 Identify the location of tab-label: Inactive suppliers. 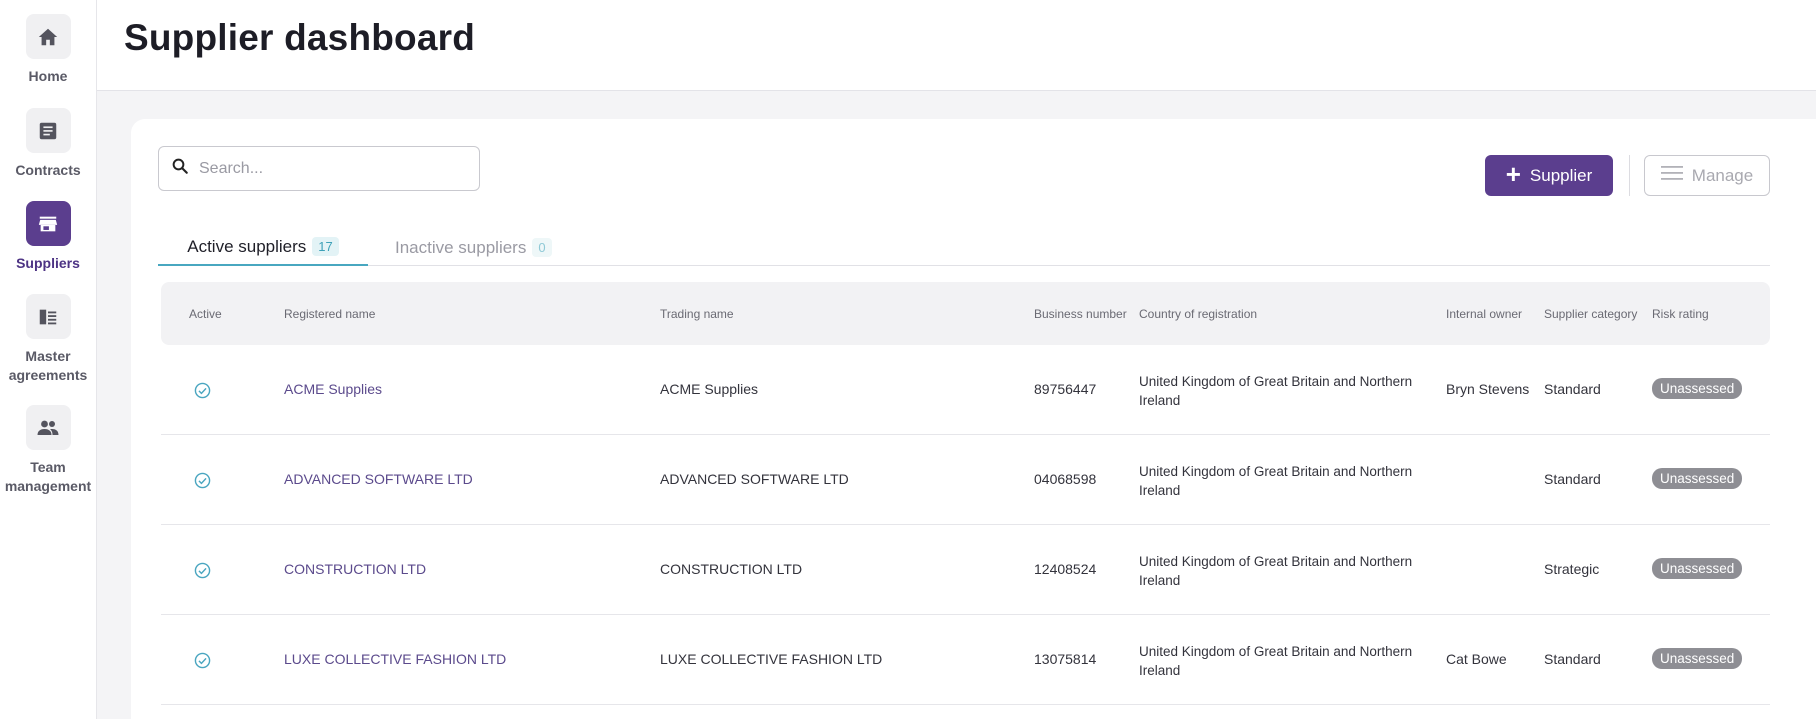
(461, 247).